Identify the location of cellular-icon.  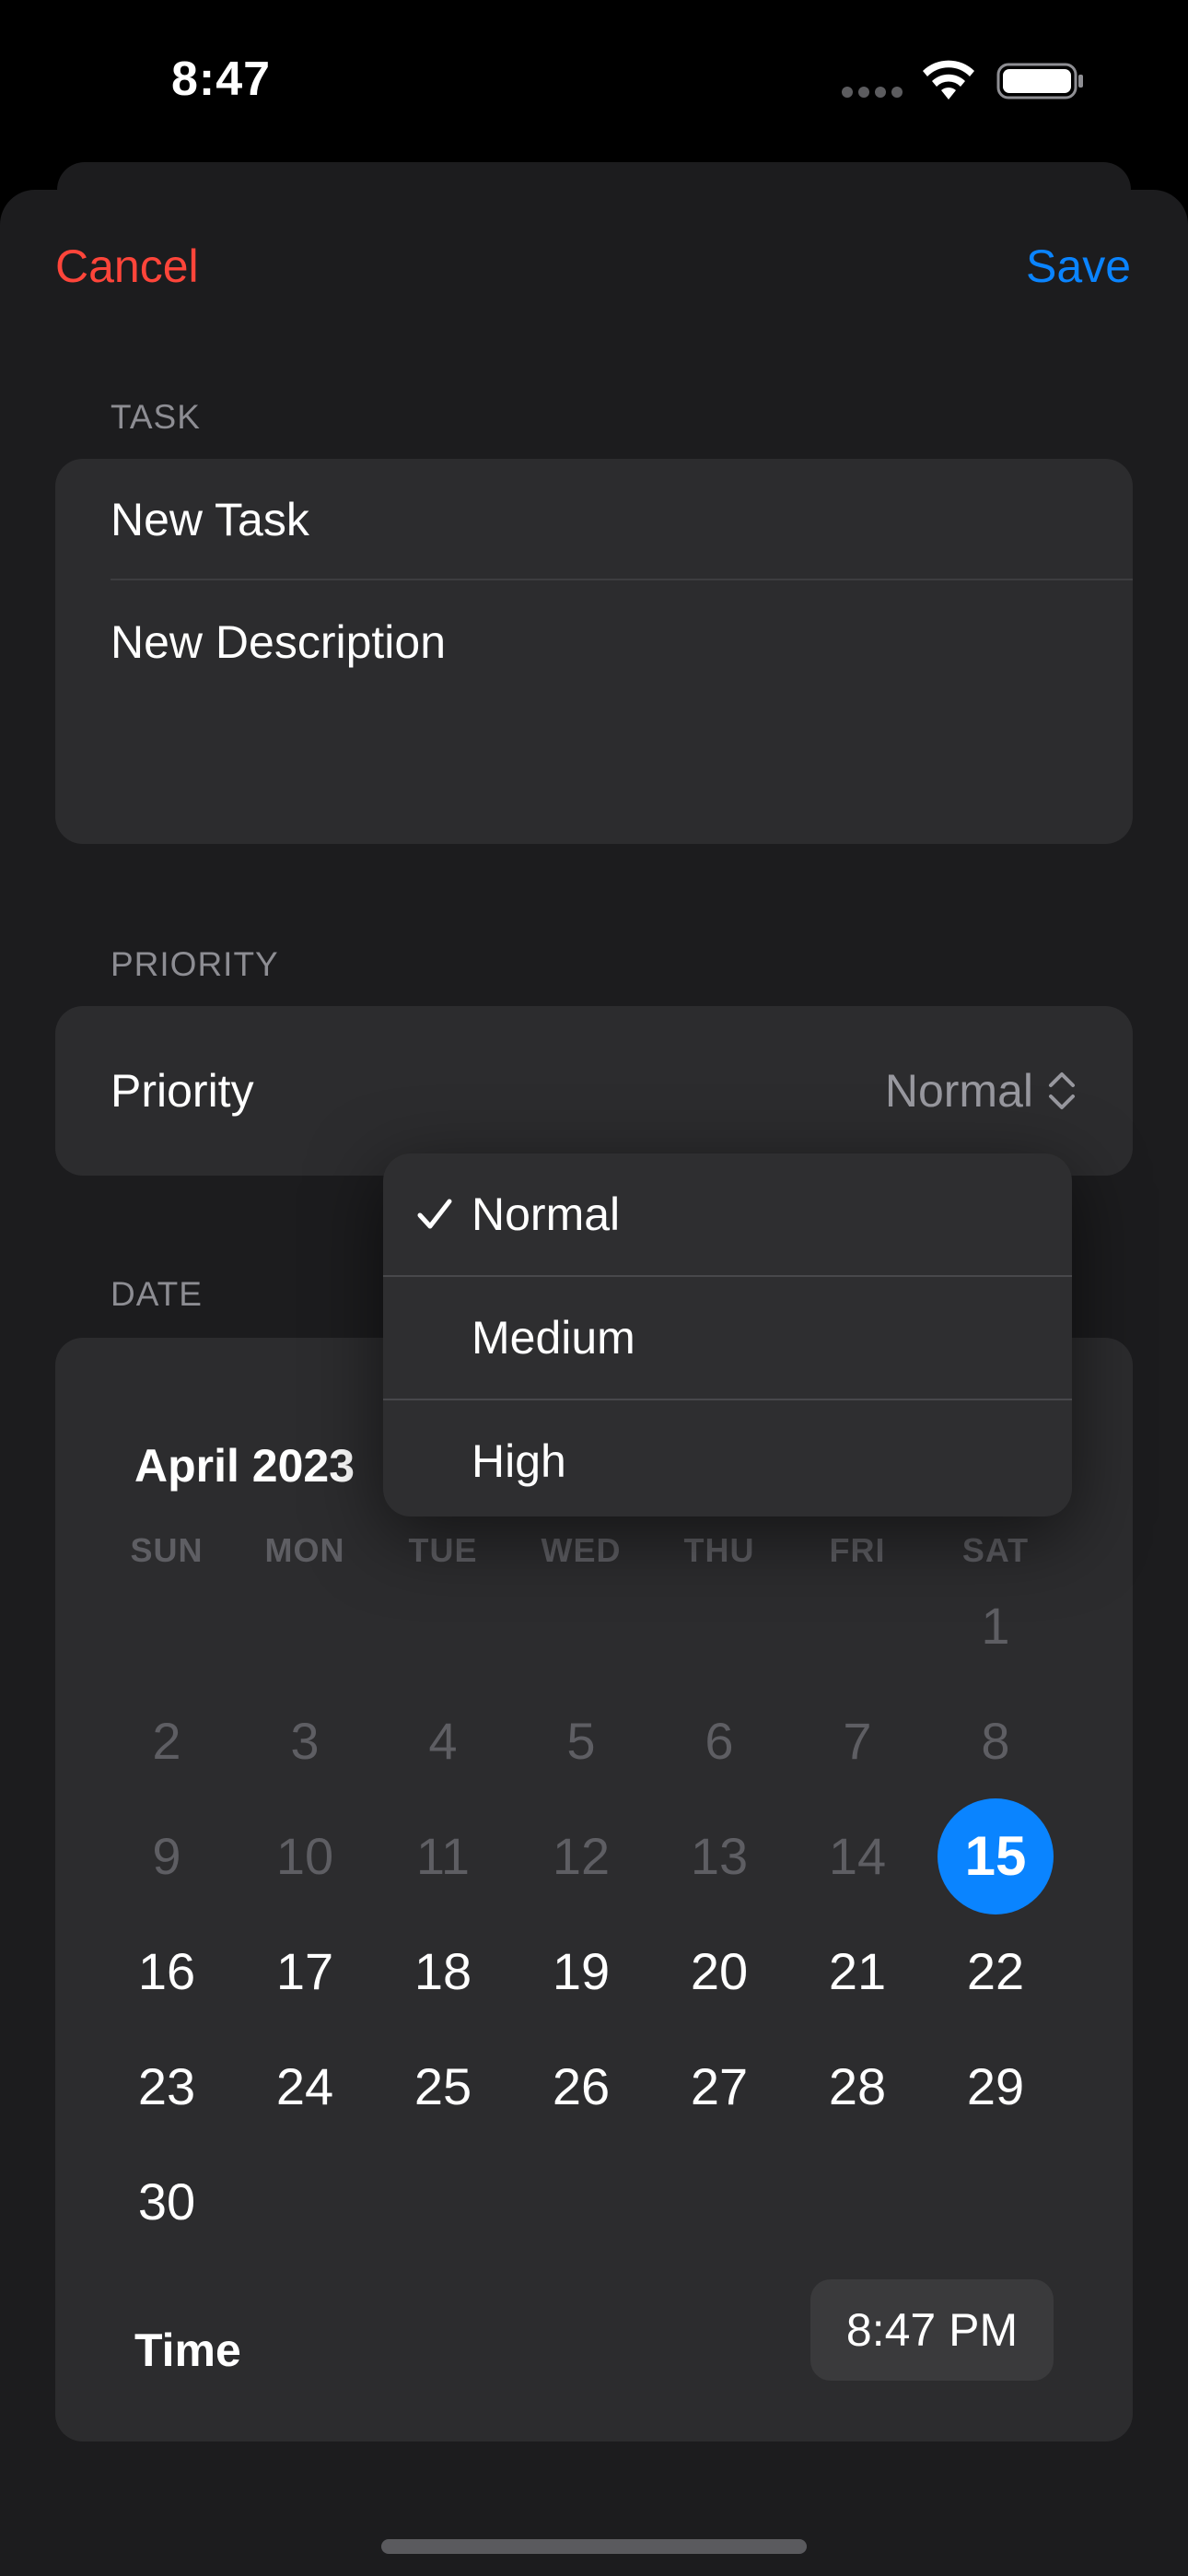
(872, 92).